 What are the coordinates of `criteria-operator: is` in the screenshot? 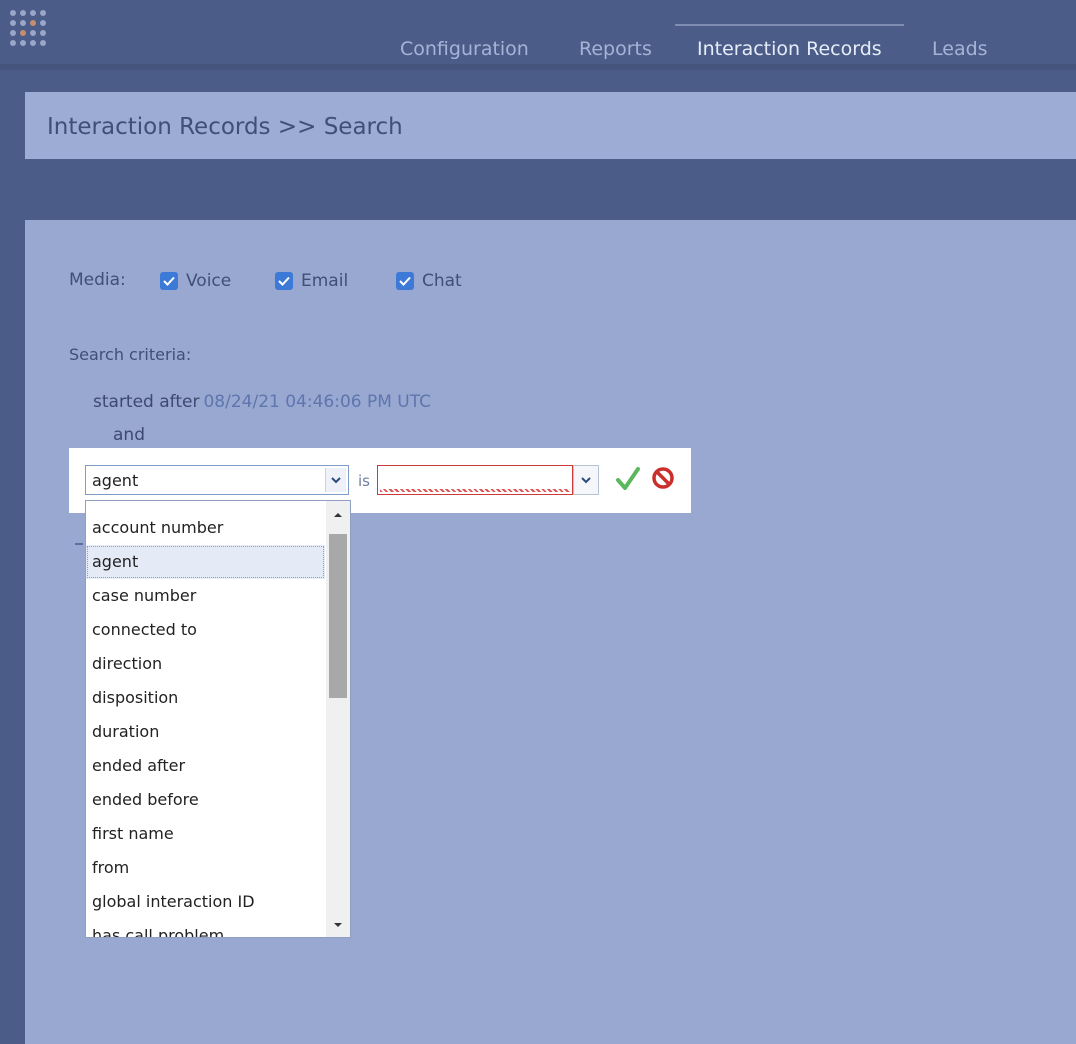 It's located at (364, 481).